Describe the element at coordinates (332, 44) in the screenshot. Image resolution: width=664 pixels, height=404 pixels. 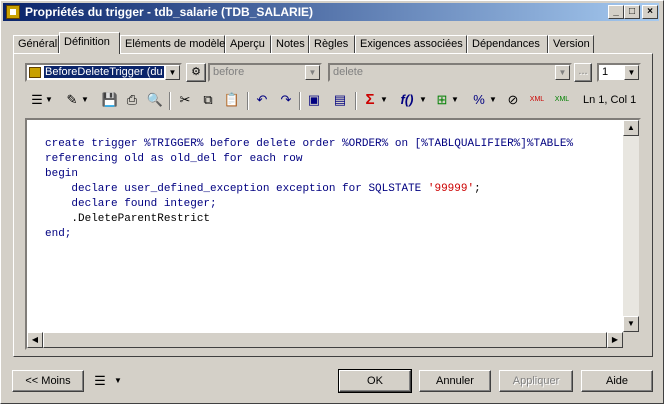
I see `tab-rules: Règles` at that location.